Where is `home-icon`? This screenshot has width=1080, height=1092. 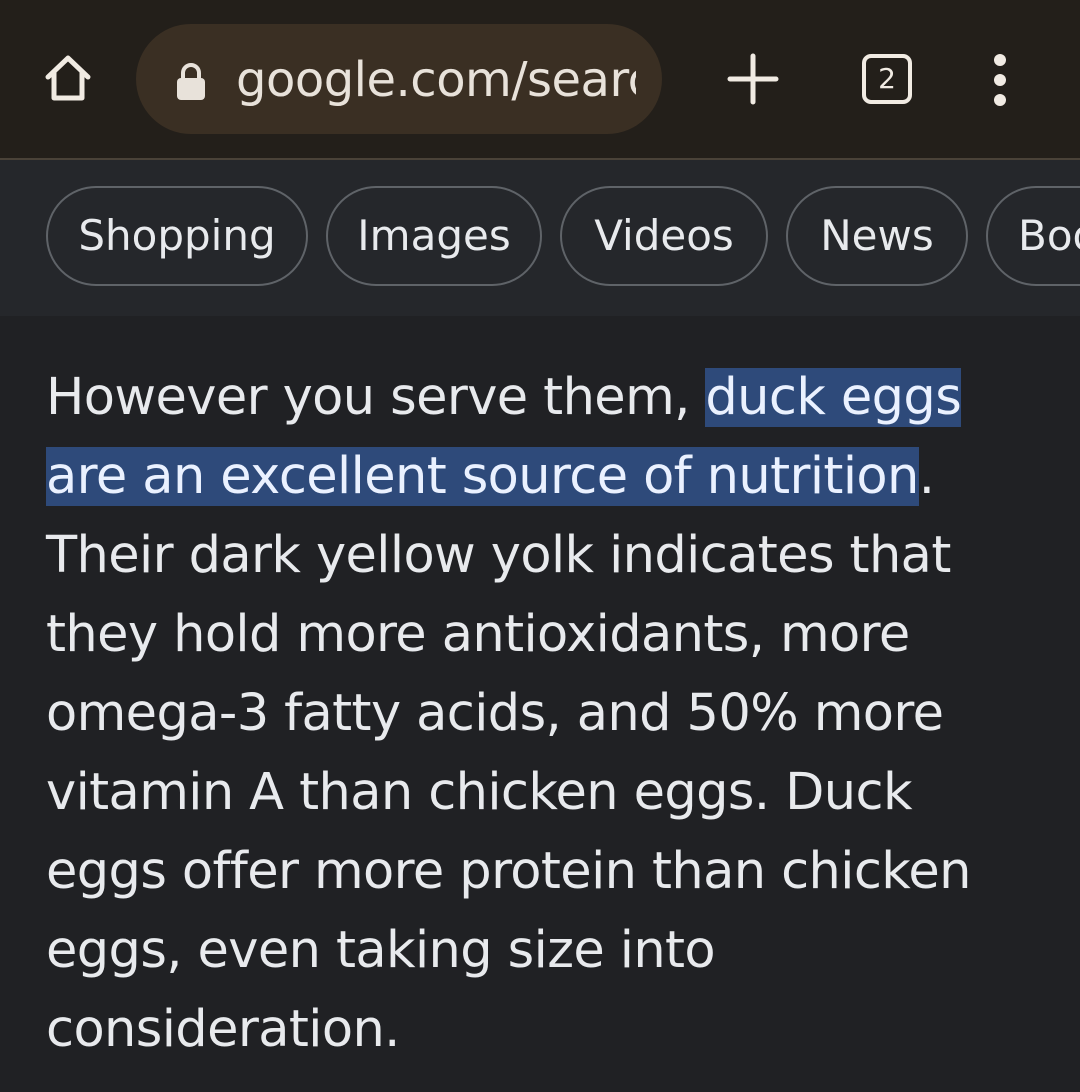
home-icon is located at coordinates (68, 78).